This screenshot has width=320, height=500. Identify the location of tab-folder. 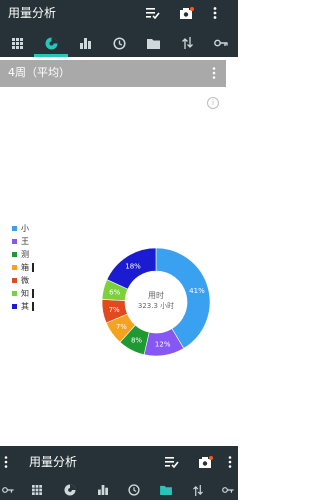
(153, 43).